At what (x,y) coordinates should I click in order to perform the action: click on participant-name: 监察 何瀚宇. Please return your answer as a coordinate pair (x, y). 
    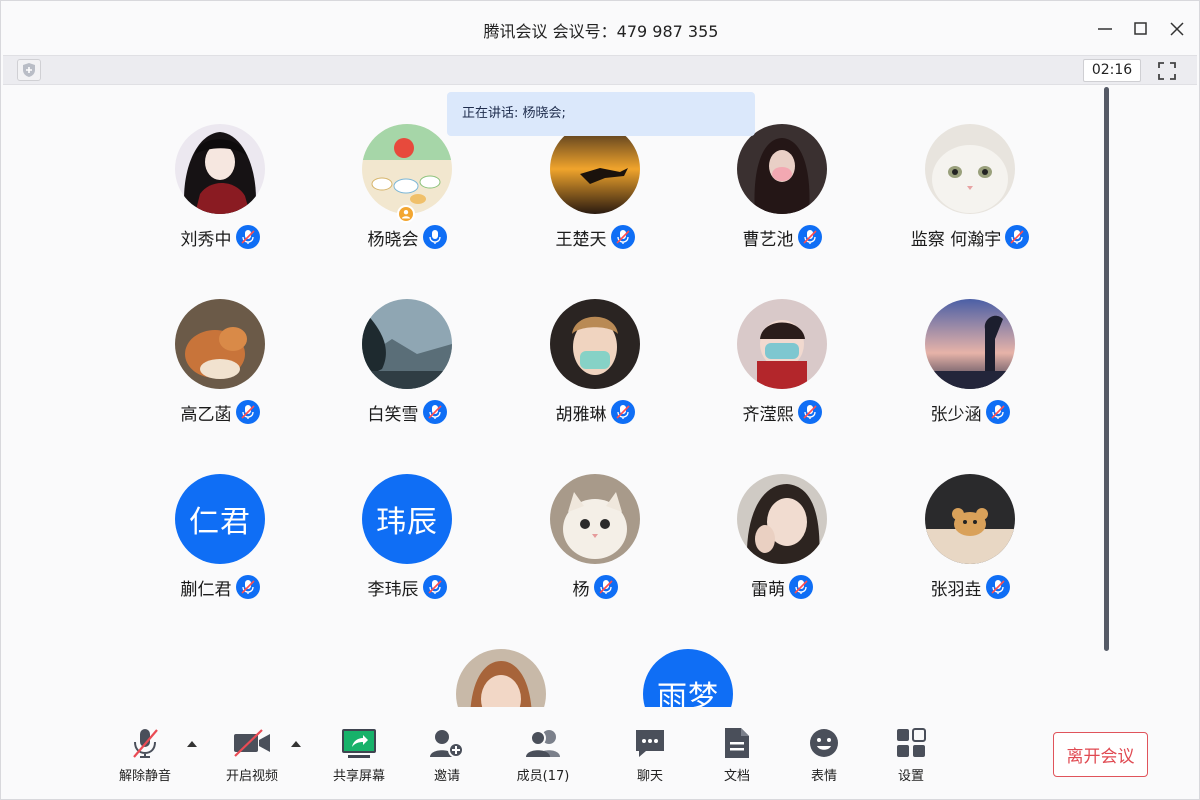
    Looking at the image, I should click on (956, 239).